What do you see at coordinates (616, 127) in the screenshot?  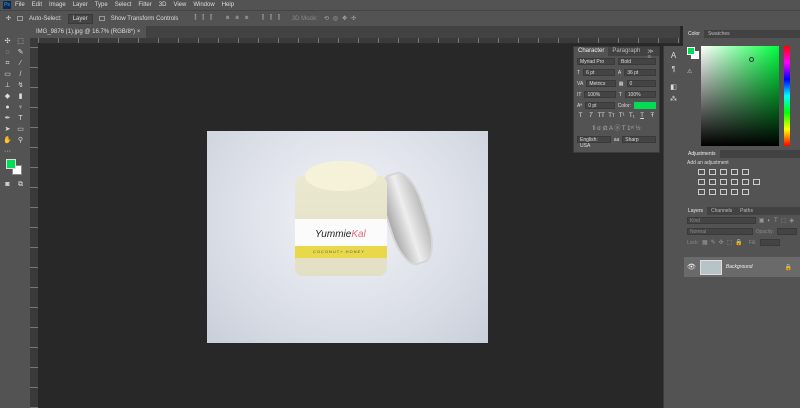 I see `opentype-buttons: ﬁ σ ﬆ A ⓐ T 1ˢᵗ ½` at bounding box center [616, 127].